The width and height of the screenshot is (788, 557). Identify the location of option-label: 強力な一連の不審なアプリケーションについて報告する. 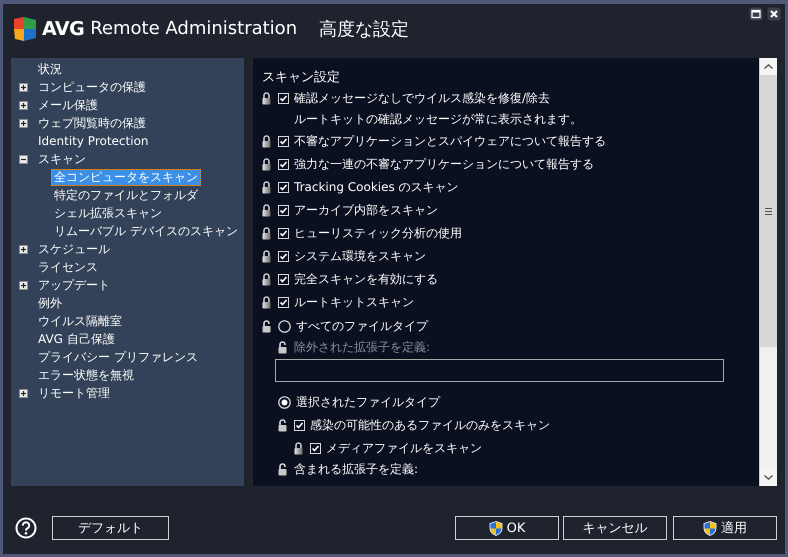
(444, 164).